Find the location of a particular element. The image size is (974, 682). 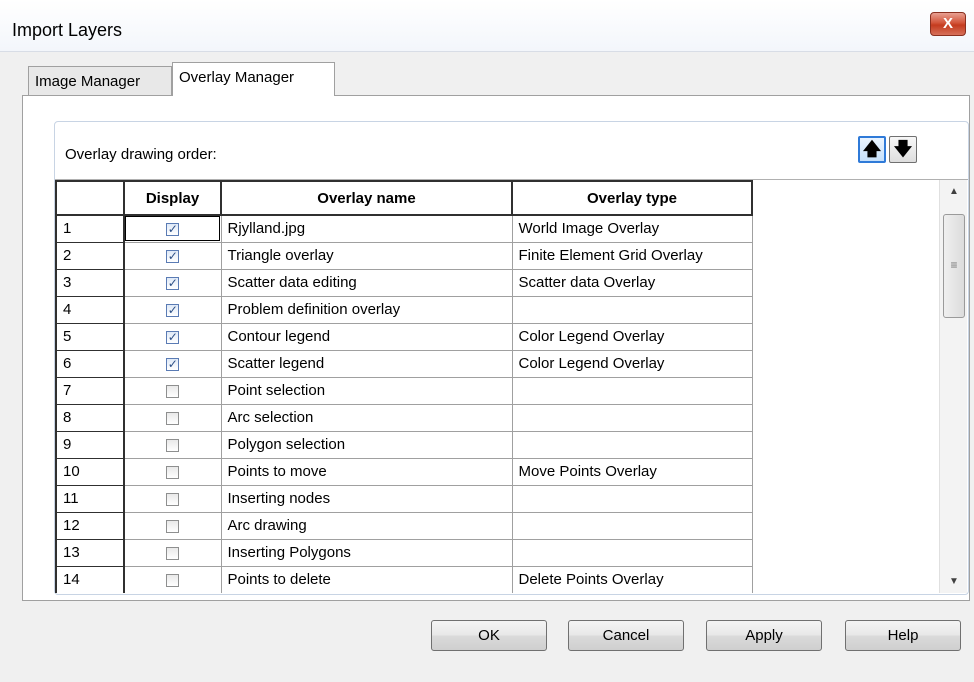

move-up-button: 🡅 is located at coordinates (872, 149).